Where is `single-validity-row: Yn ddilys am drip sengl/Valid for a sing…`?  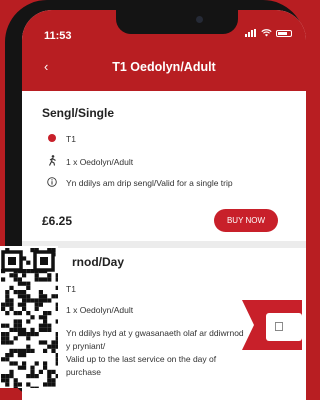 single-validity-row: Yn ddilys am drip sengl/Valid for a sing… is located at coordinates (139, 183).